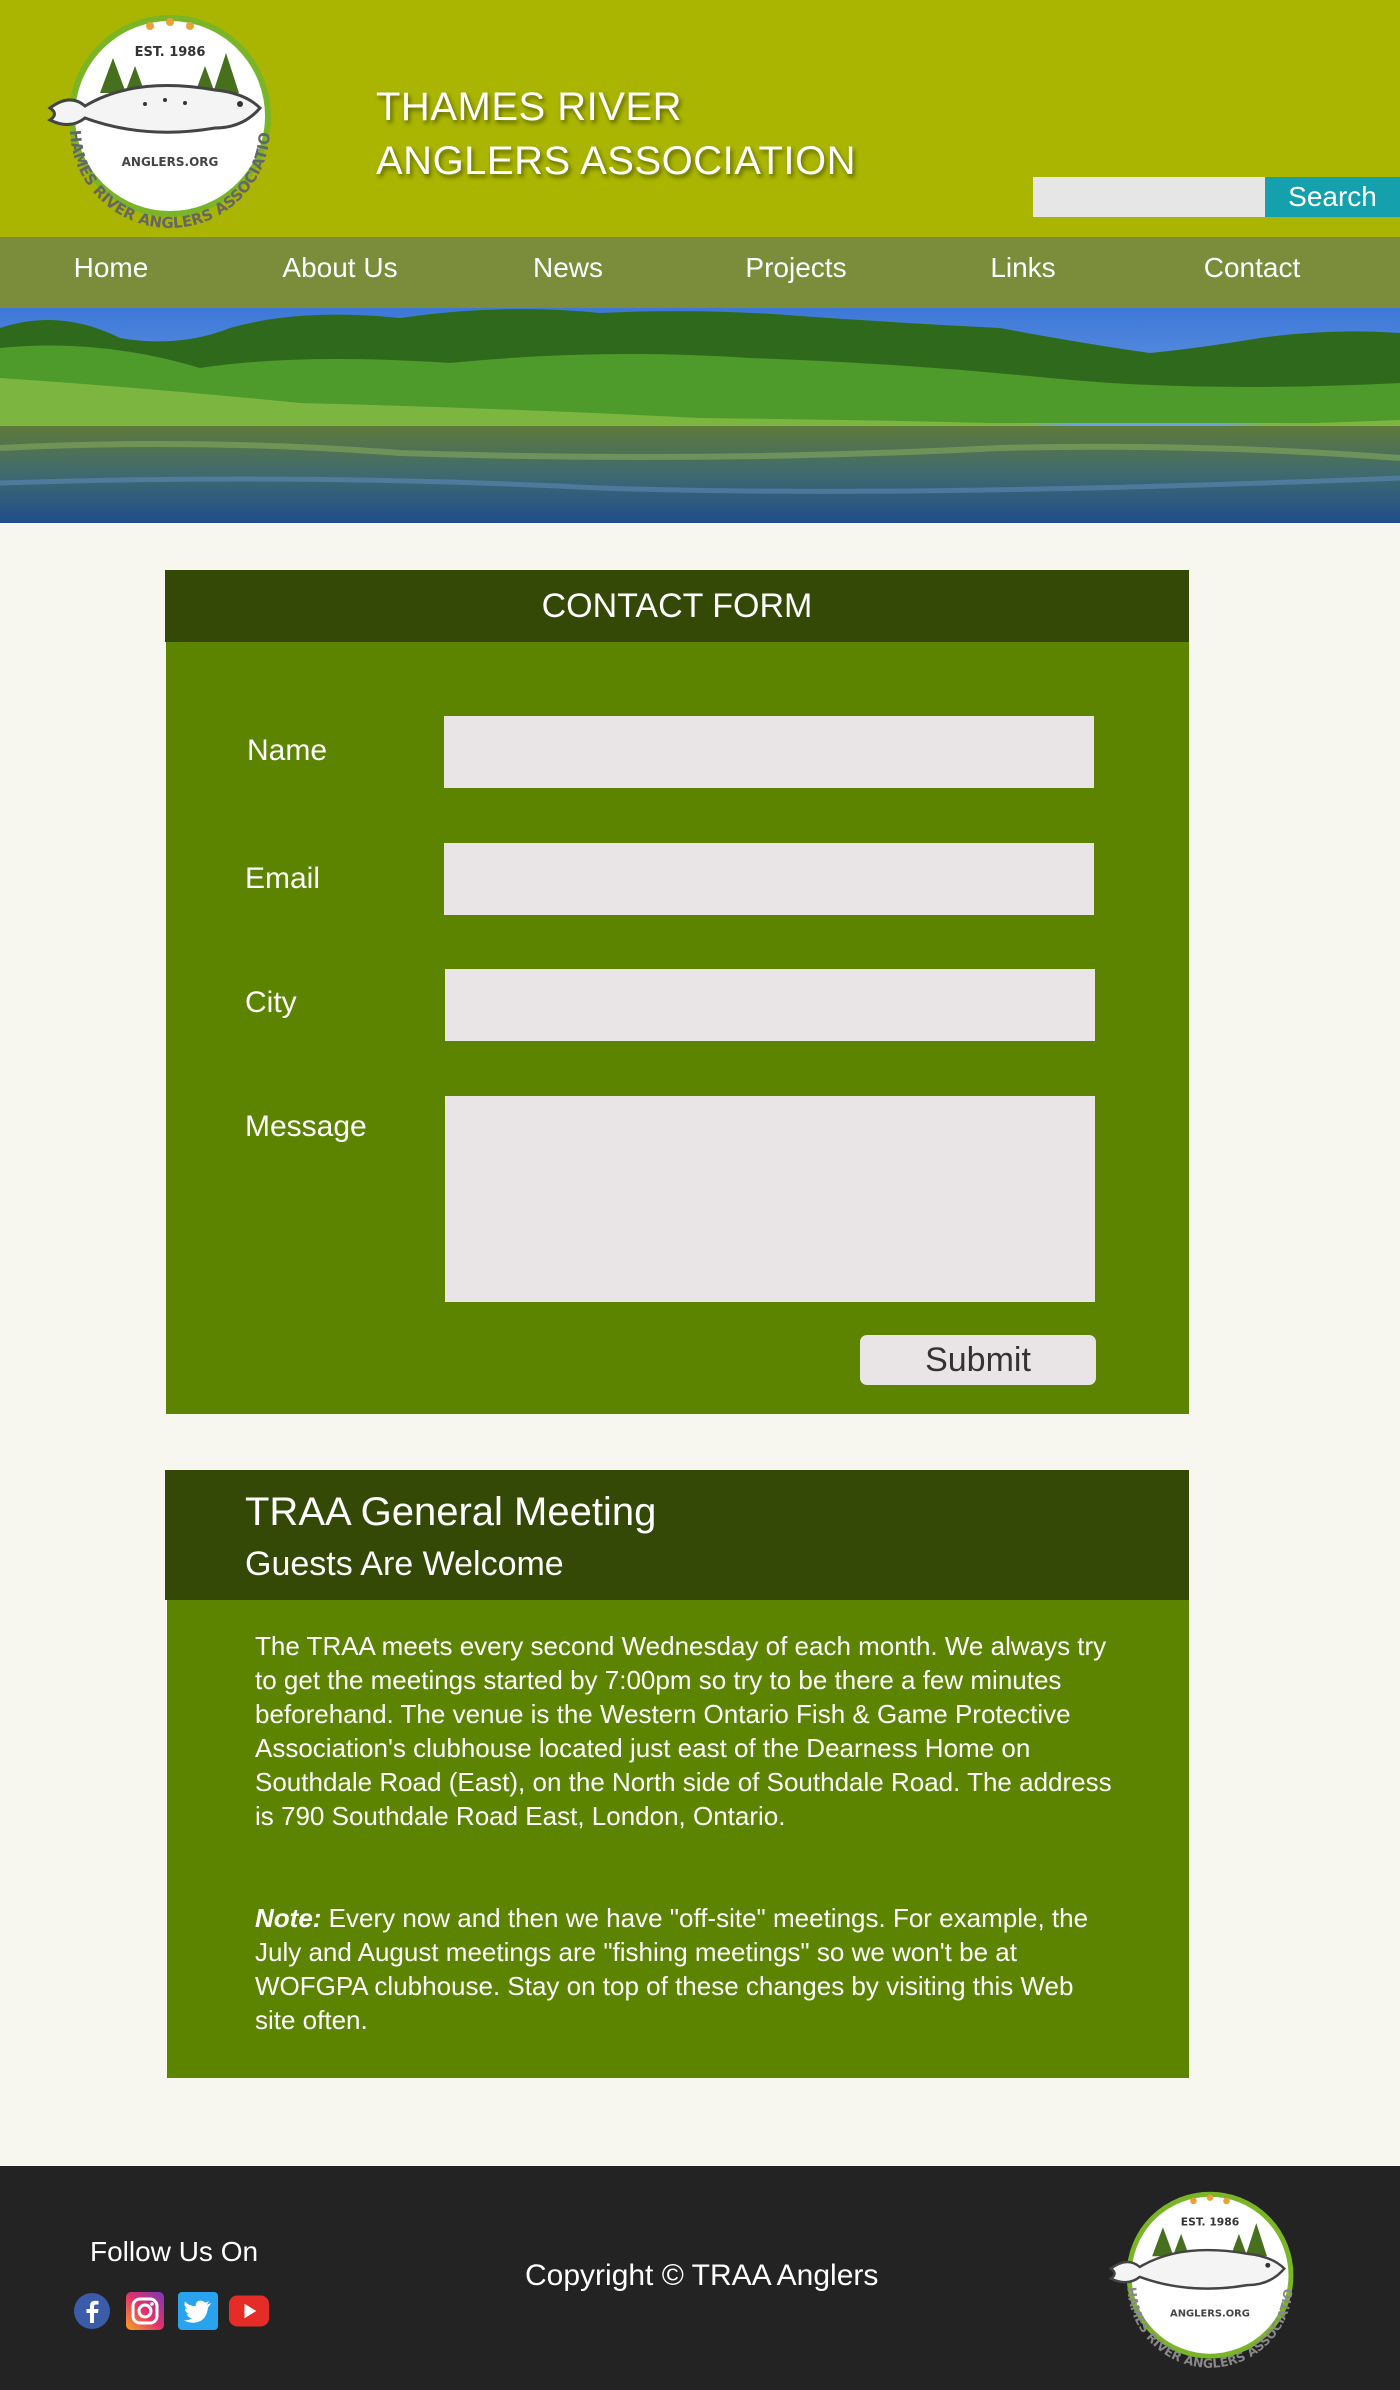 This screenshot has height=2390, width=1400. What do you see at coordinates (769, 752) in the screenshot?
I see `name-field` at bounding box center [769, 752].